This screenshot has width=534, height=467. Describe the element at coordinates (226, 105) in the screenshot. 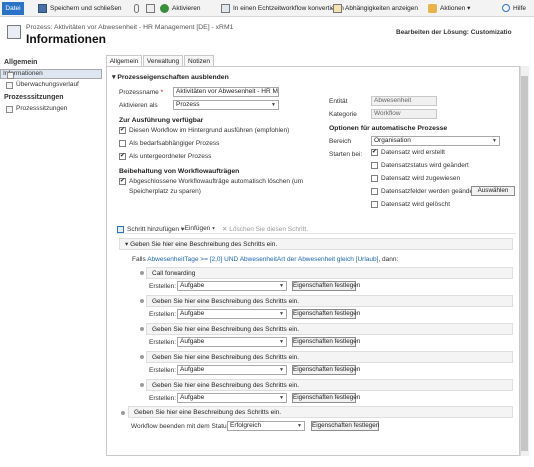

I see `activate-as-select: Prozess ▼` at that location.